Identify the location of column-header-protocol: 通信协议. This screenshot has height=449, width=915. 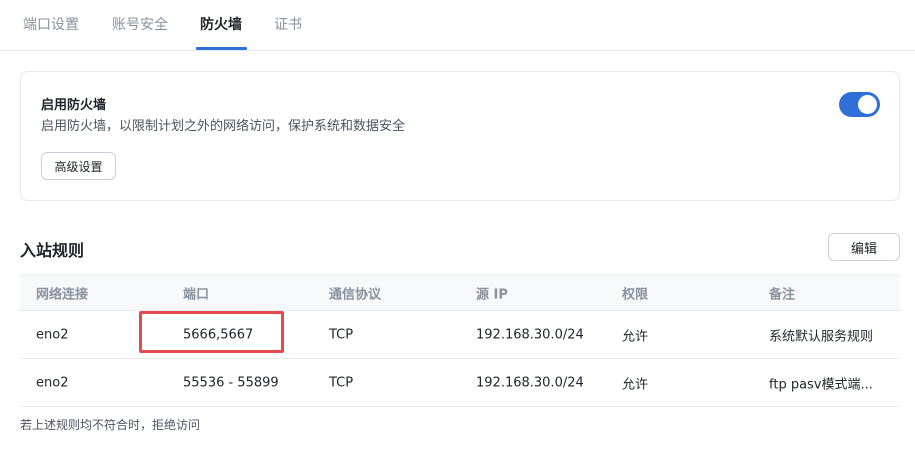
(355, 294).